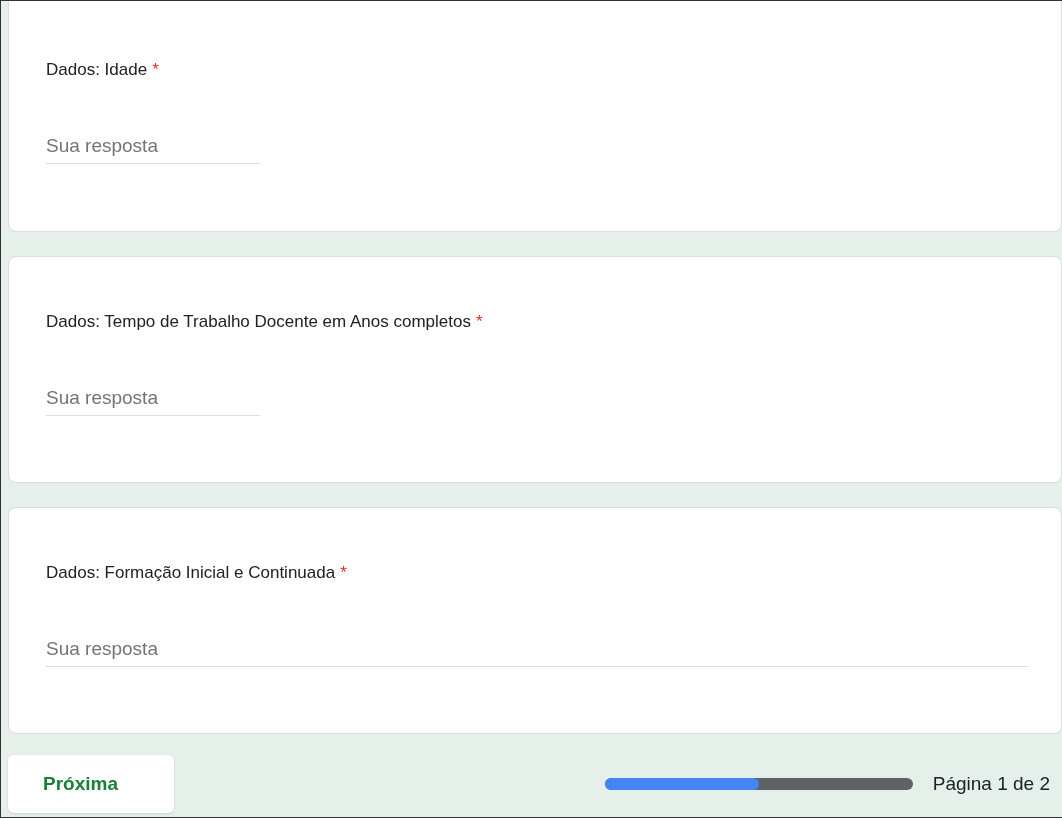 The height and width of the screenshot is (818, 1062). I want to click on next-button: Próxima, so click(91, 784).